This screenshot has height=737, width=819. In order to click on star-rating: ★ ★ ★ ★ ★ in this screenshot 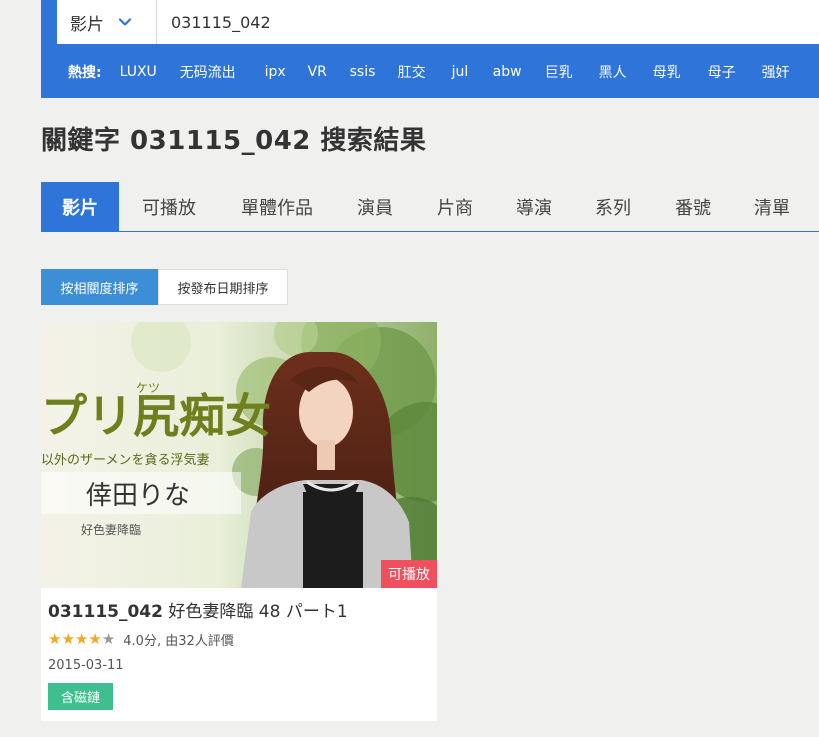, I will do `click(81, 639)`.